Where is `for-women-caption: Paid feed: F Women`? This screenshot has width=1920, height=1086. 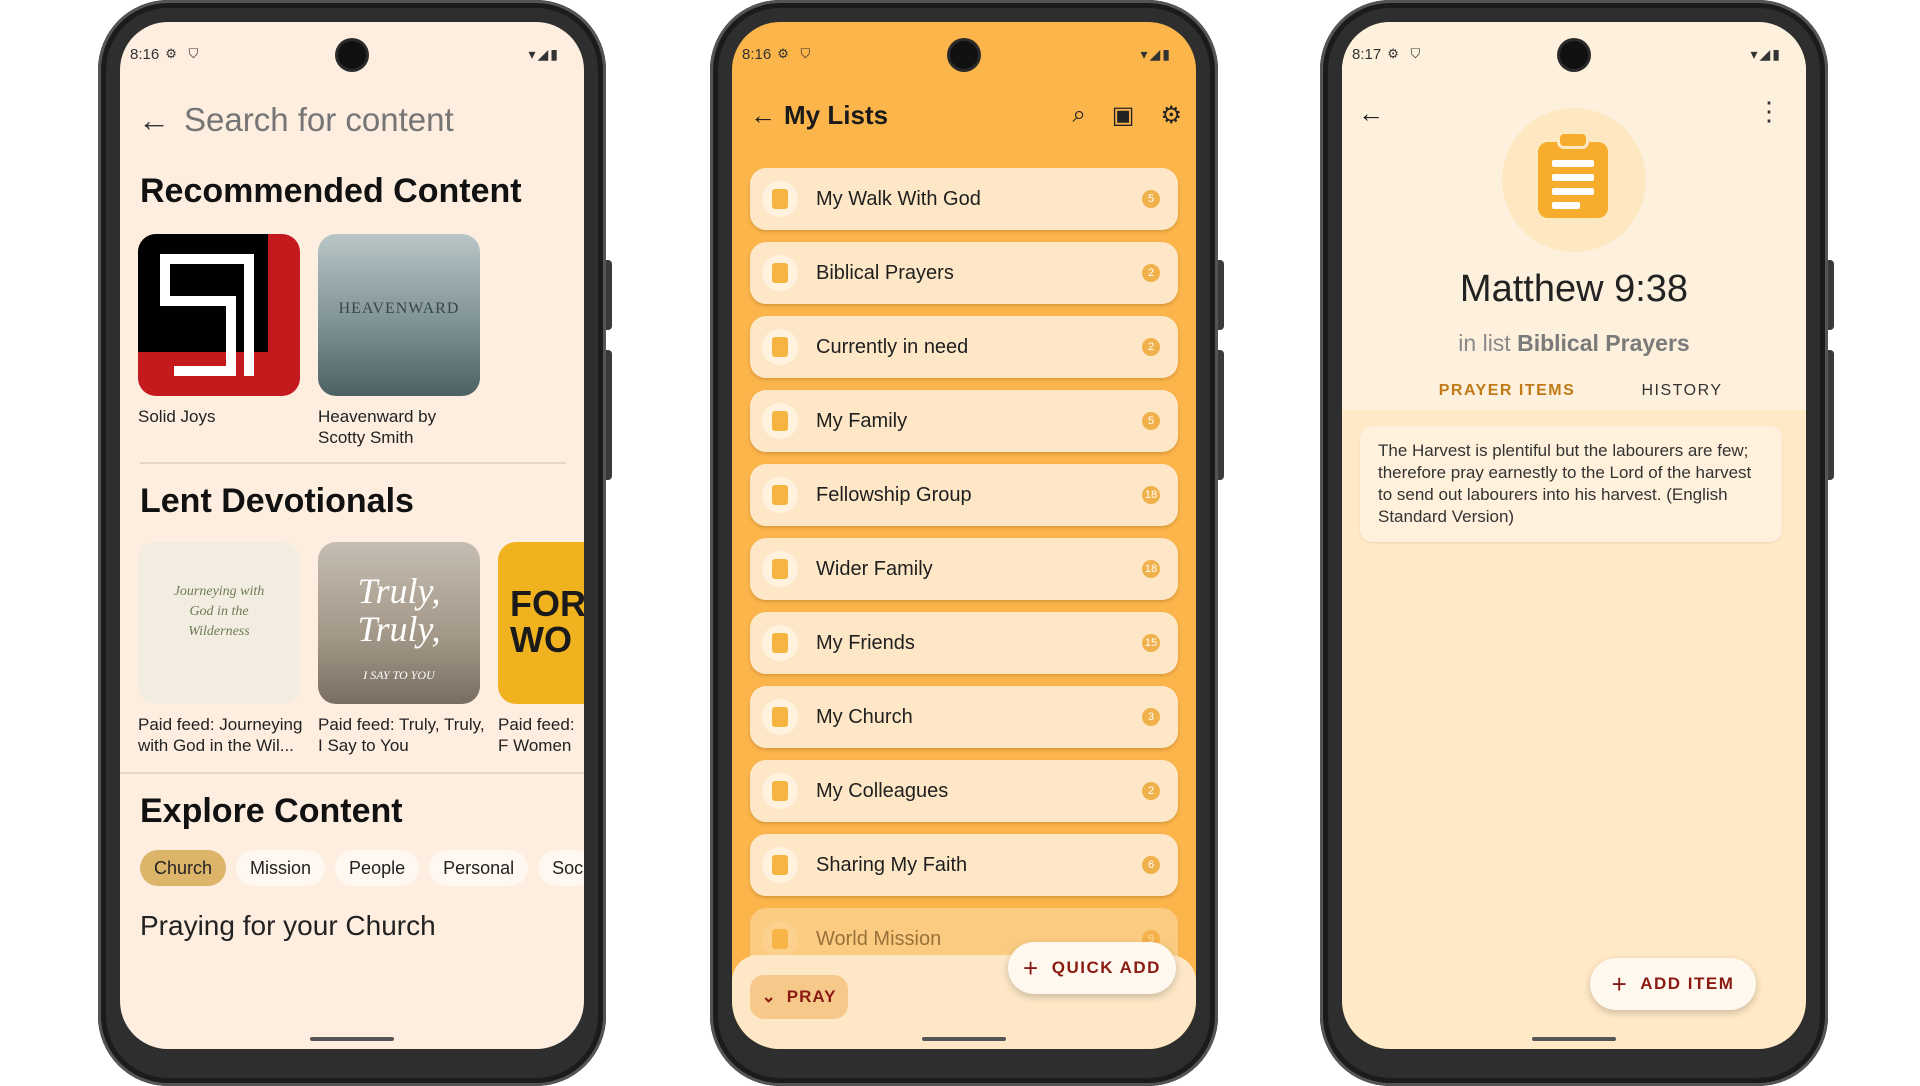 for-women-caption: Paid feed: F Women is located at coordinates (536, 735).